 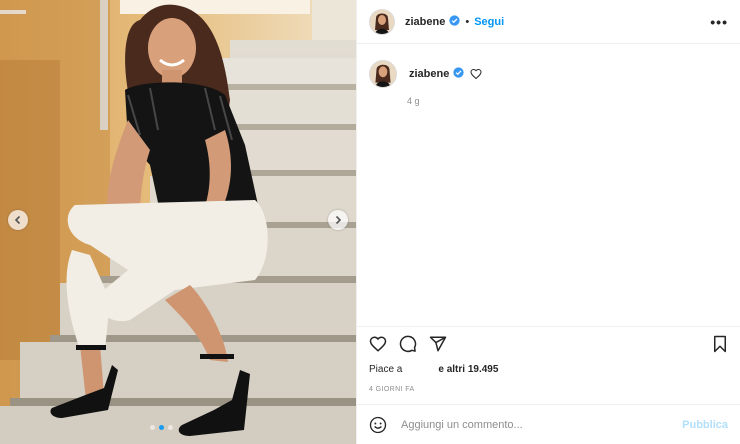 What do you see at coordinates (429, 74) in the screenshot?
I see `caption-username: ziabene` at bounding box center [429, 74].